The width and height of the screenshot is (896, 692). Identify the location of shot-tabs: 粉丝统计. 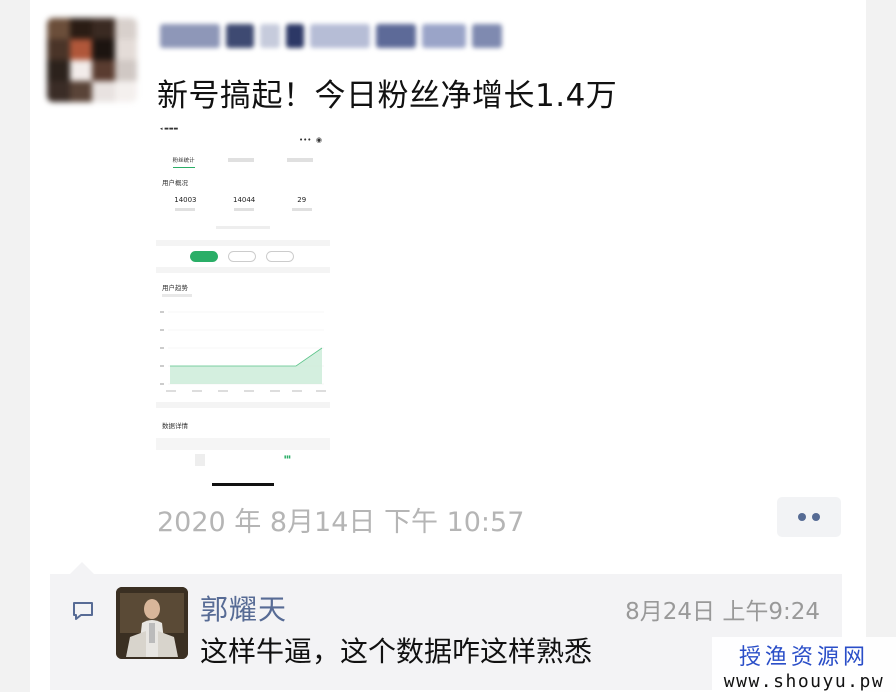
(243, 162).